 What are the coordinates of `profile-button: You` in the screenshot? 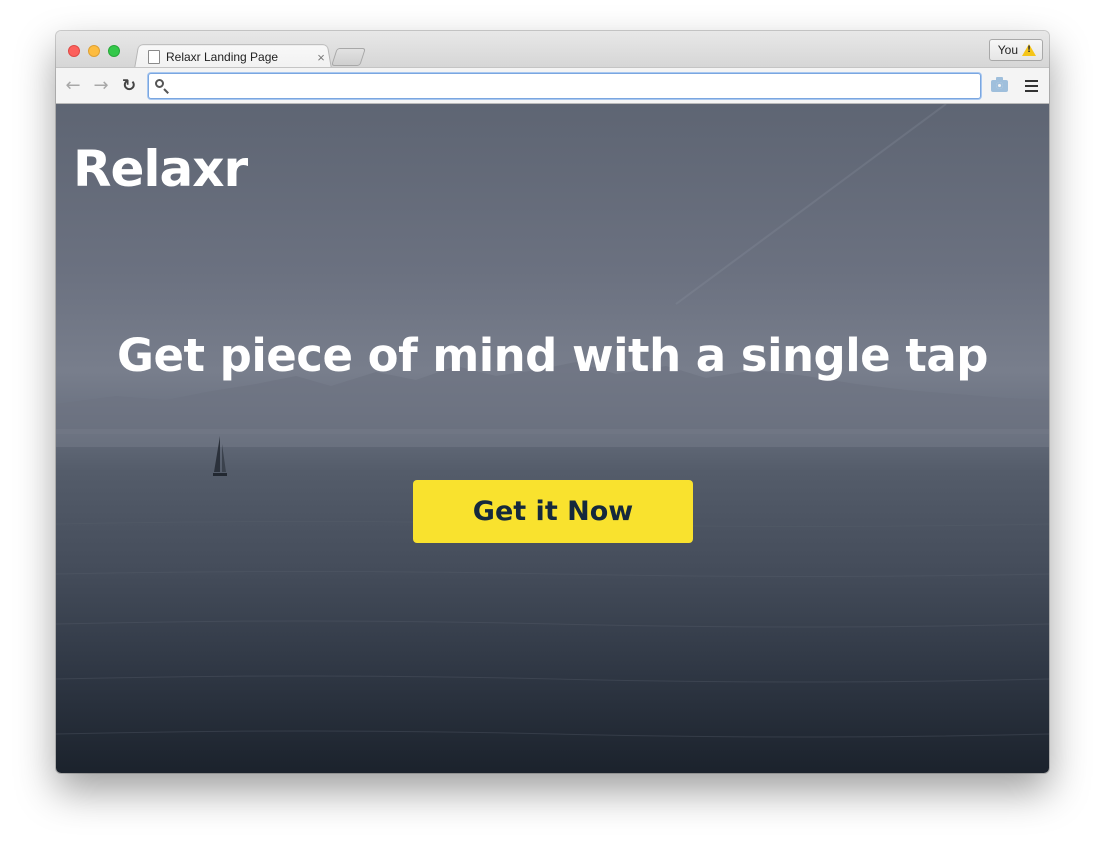 It's located at (1015, 50).